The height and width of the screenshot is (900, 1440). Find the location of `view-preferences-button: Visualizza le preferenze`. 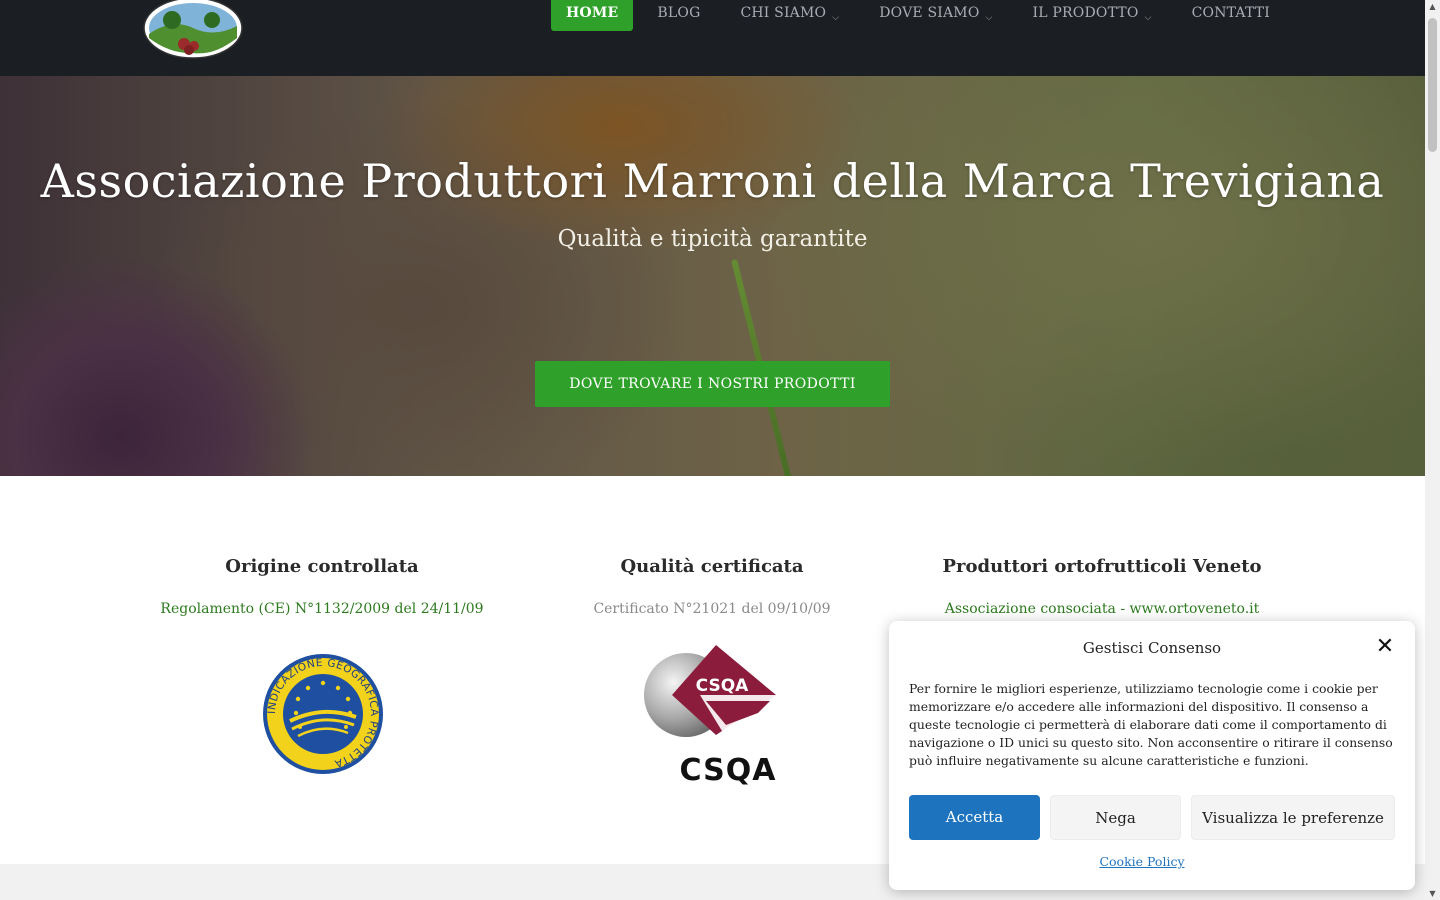

view-preferences-button: Visualizza le preferenze is located at coordinates (1293, 817).